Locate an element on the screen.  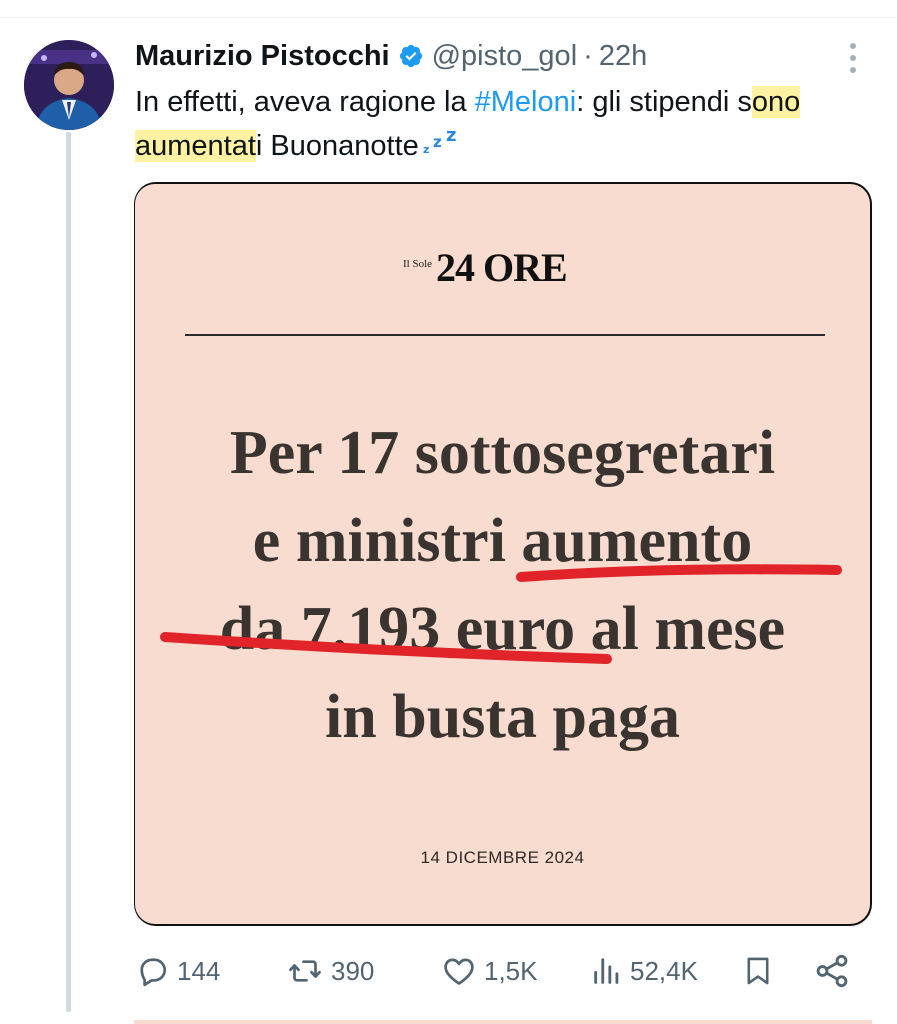
views-button: 52,4K is located at coordinates (644, 971).